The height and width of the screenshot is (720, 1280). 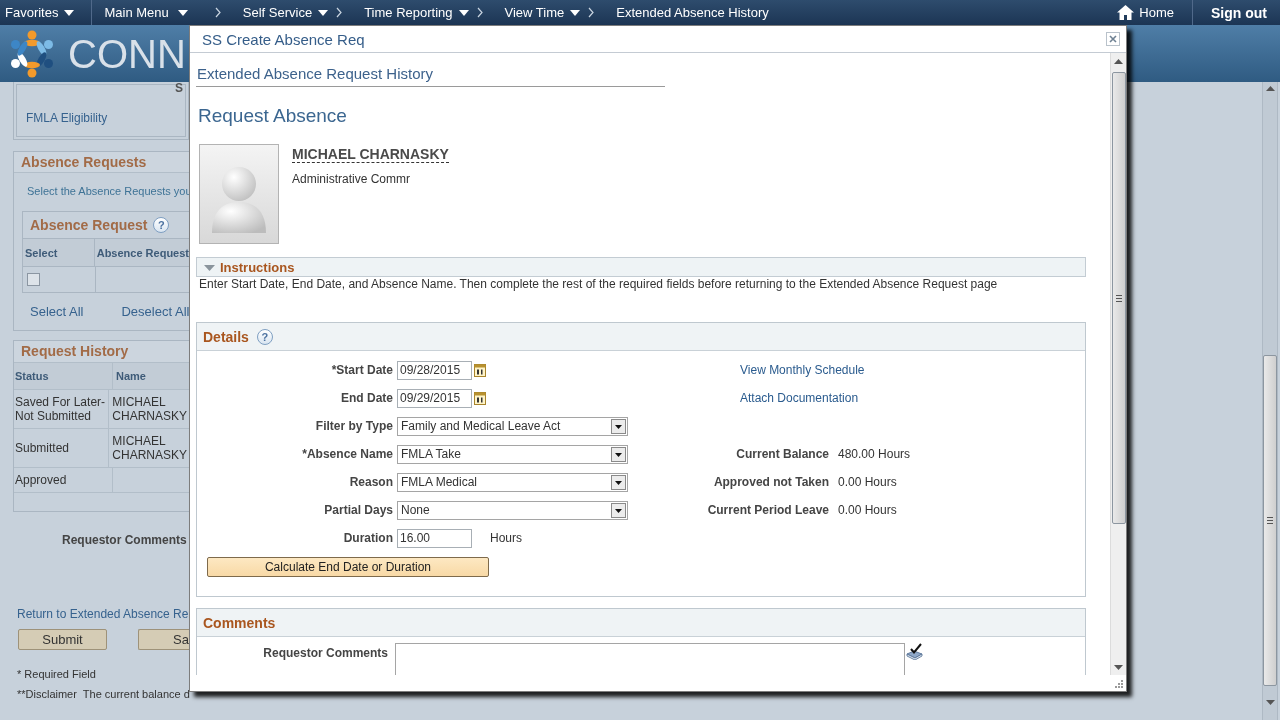 I want to click on employee-name: MICHAEL CHARNASKY, so click(x=370, y=154).